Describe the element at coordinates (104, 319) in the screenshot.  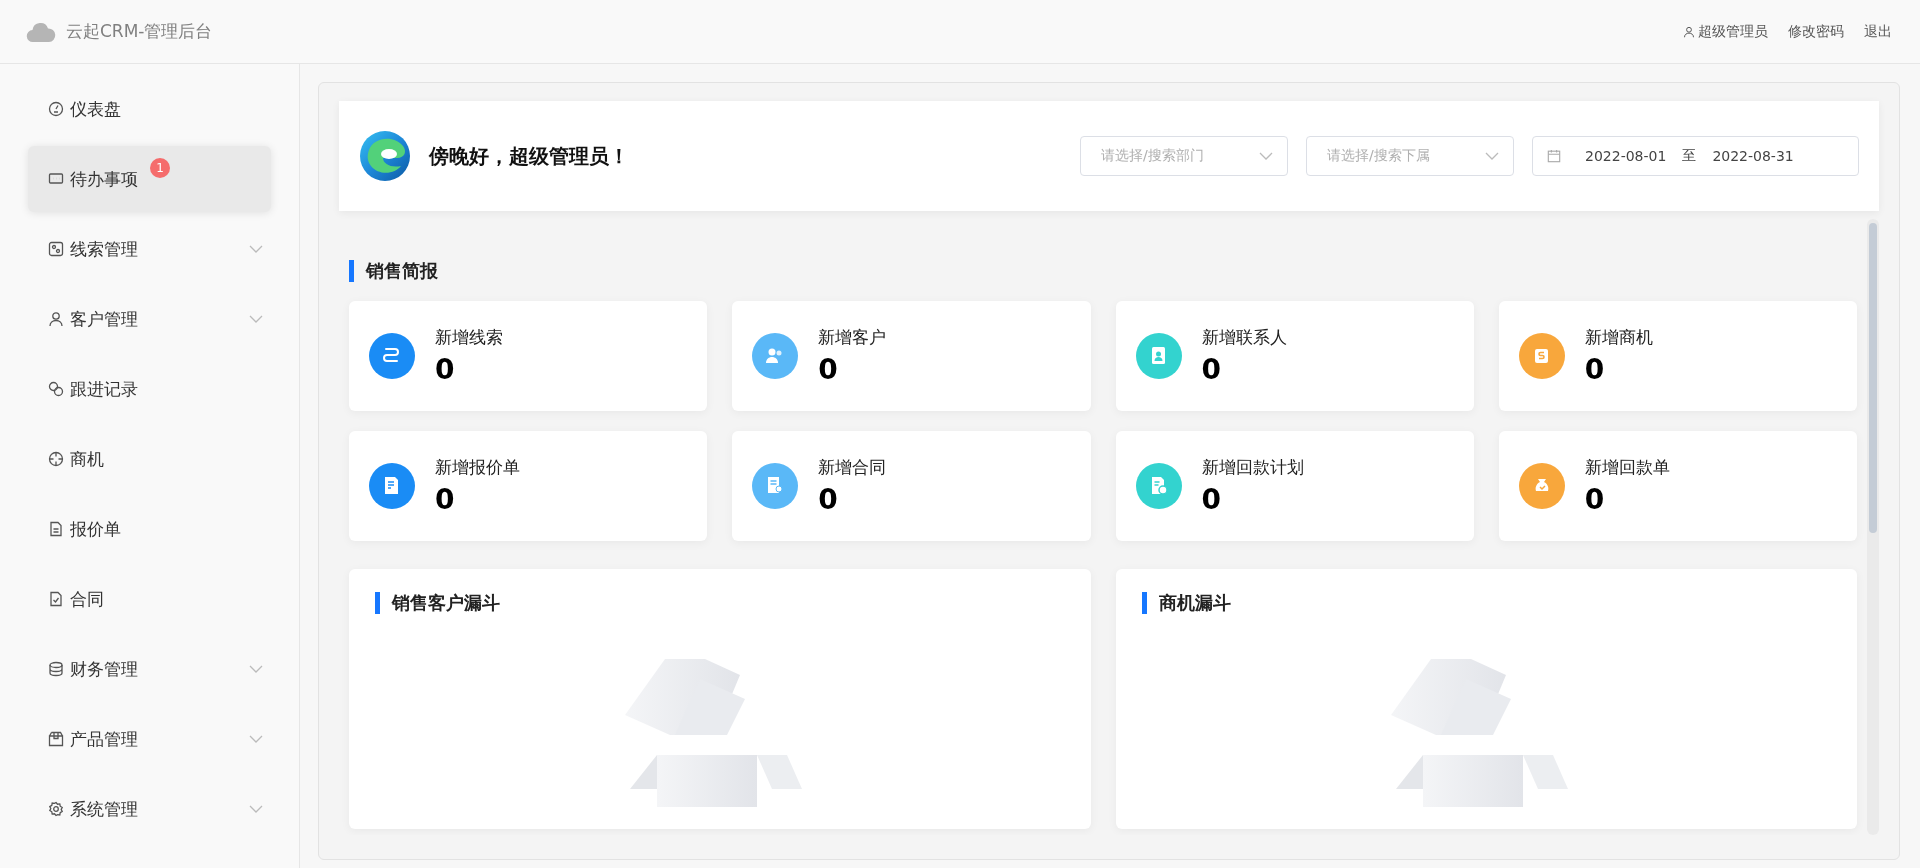
I see `sidebar-item-label: 客户管理` at that location.